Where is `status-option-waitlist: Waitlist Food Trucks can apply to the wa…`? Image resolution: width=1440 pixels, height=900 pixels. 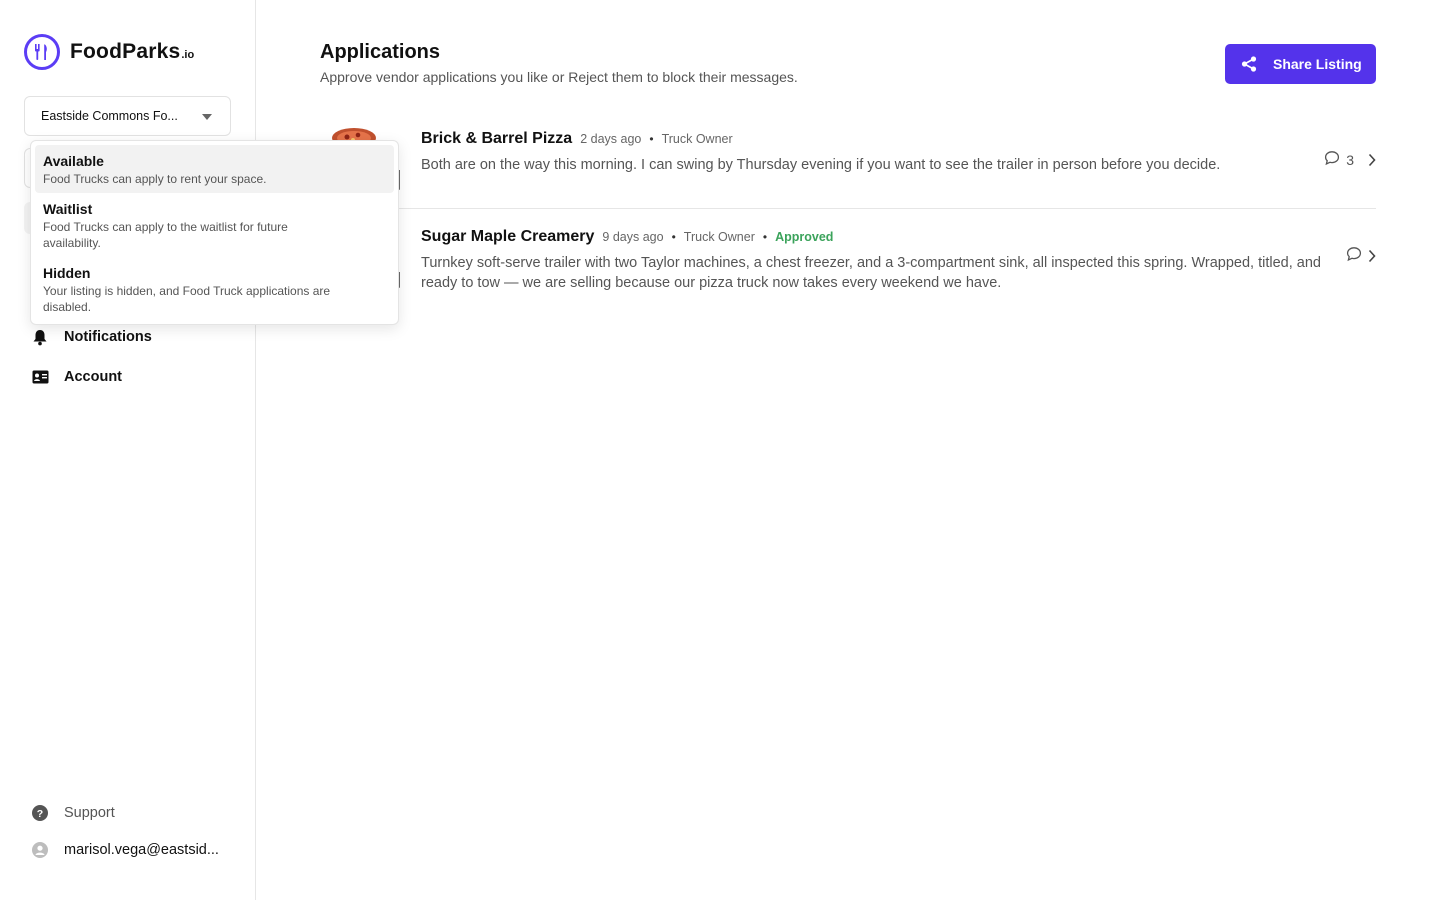
status-option-waitlist: Waitlist Food Trucks can apply to the wa… is located at coordinates (214, 225).